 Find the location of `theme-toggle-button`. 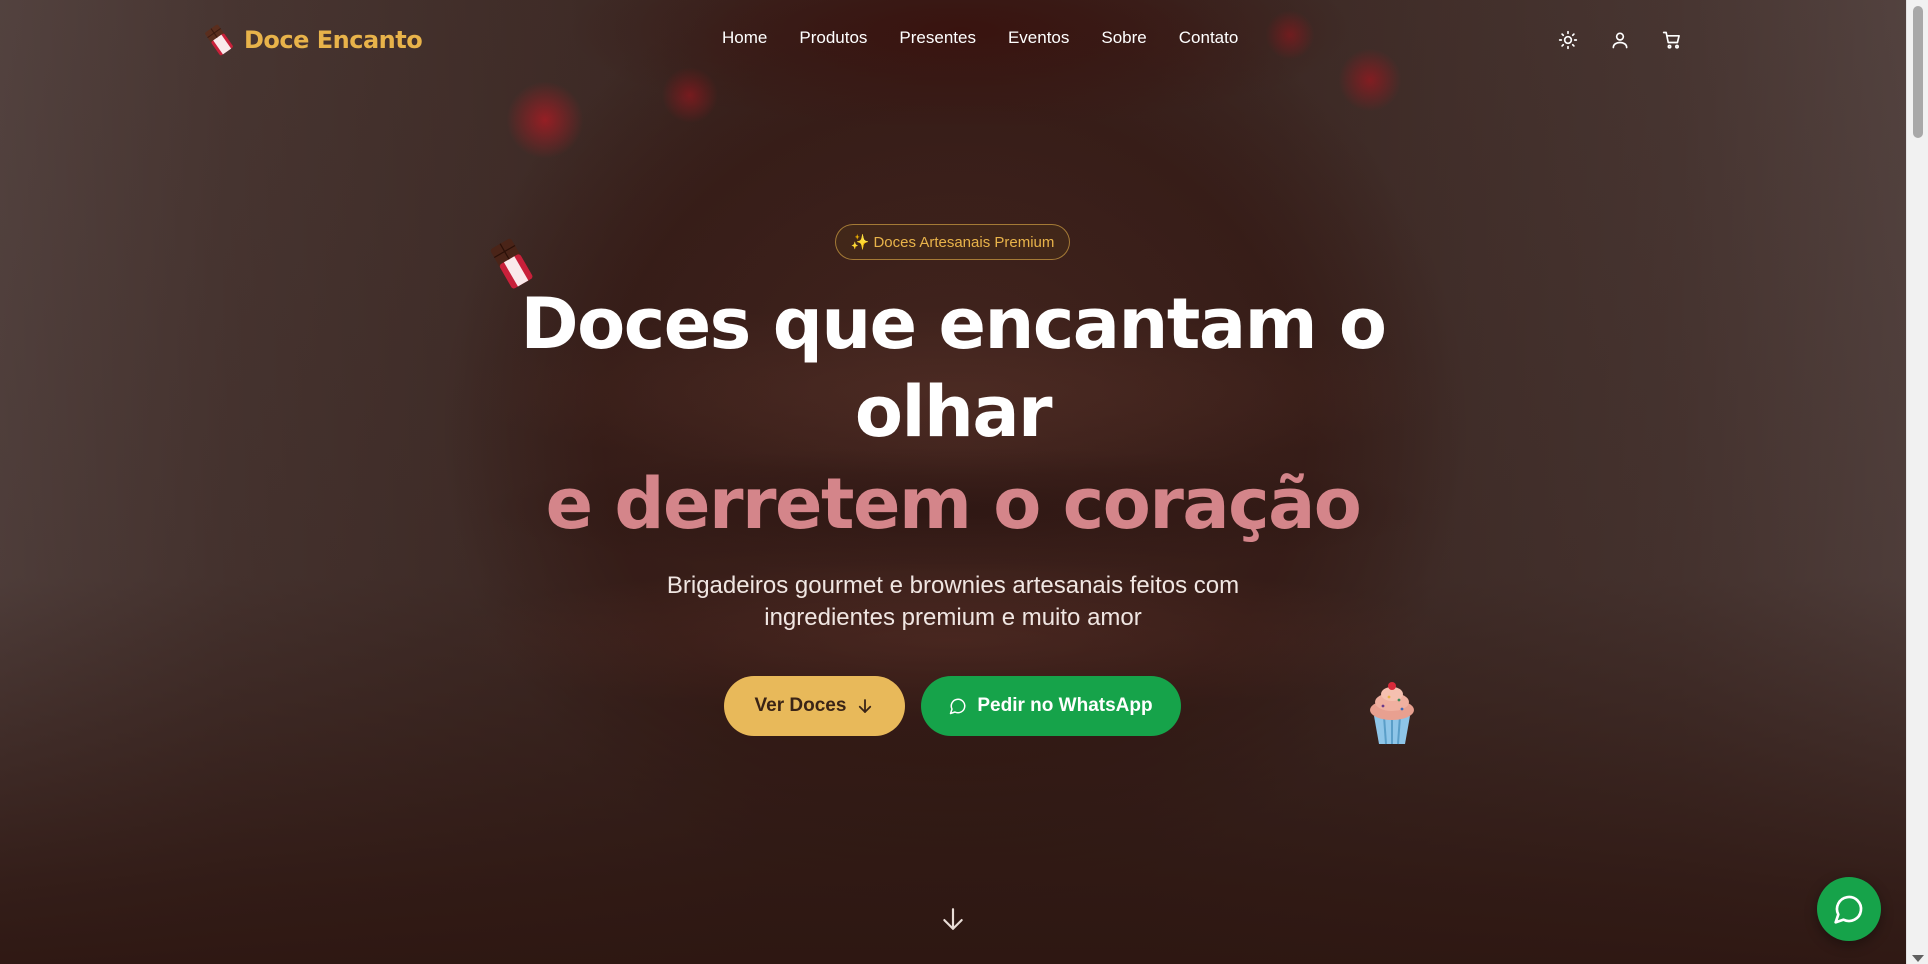

theme-toggle-button is located at coordinates (1568, 40).